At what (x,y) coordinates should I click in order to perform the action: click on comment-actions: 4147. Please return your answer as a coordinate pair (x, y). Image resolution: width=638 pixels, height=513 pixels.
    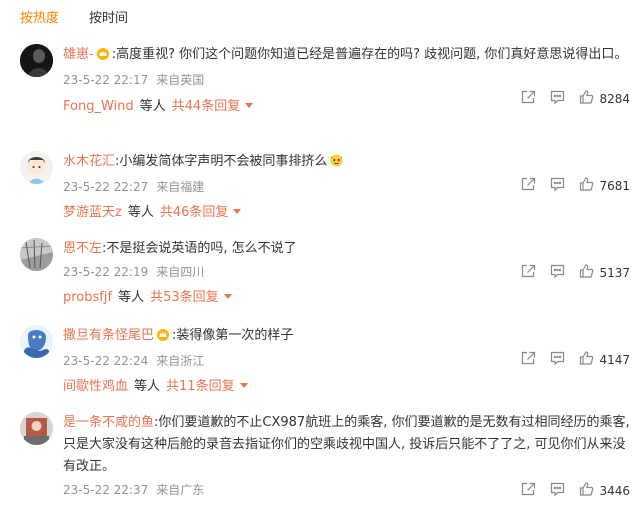
    Looking at the image, I should click on (568, 360).